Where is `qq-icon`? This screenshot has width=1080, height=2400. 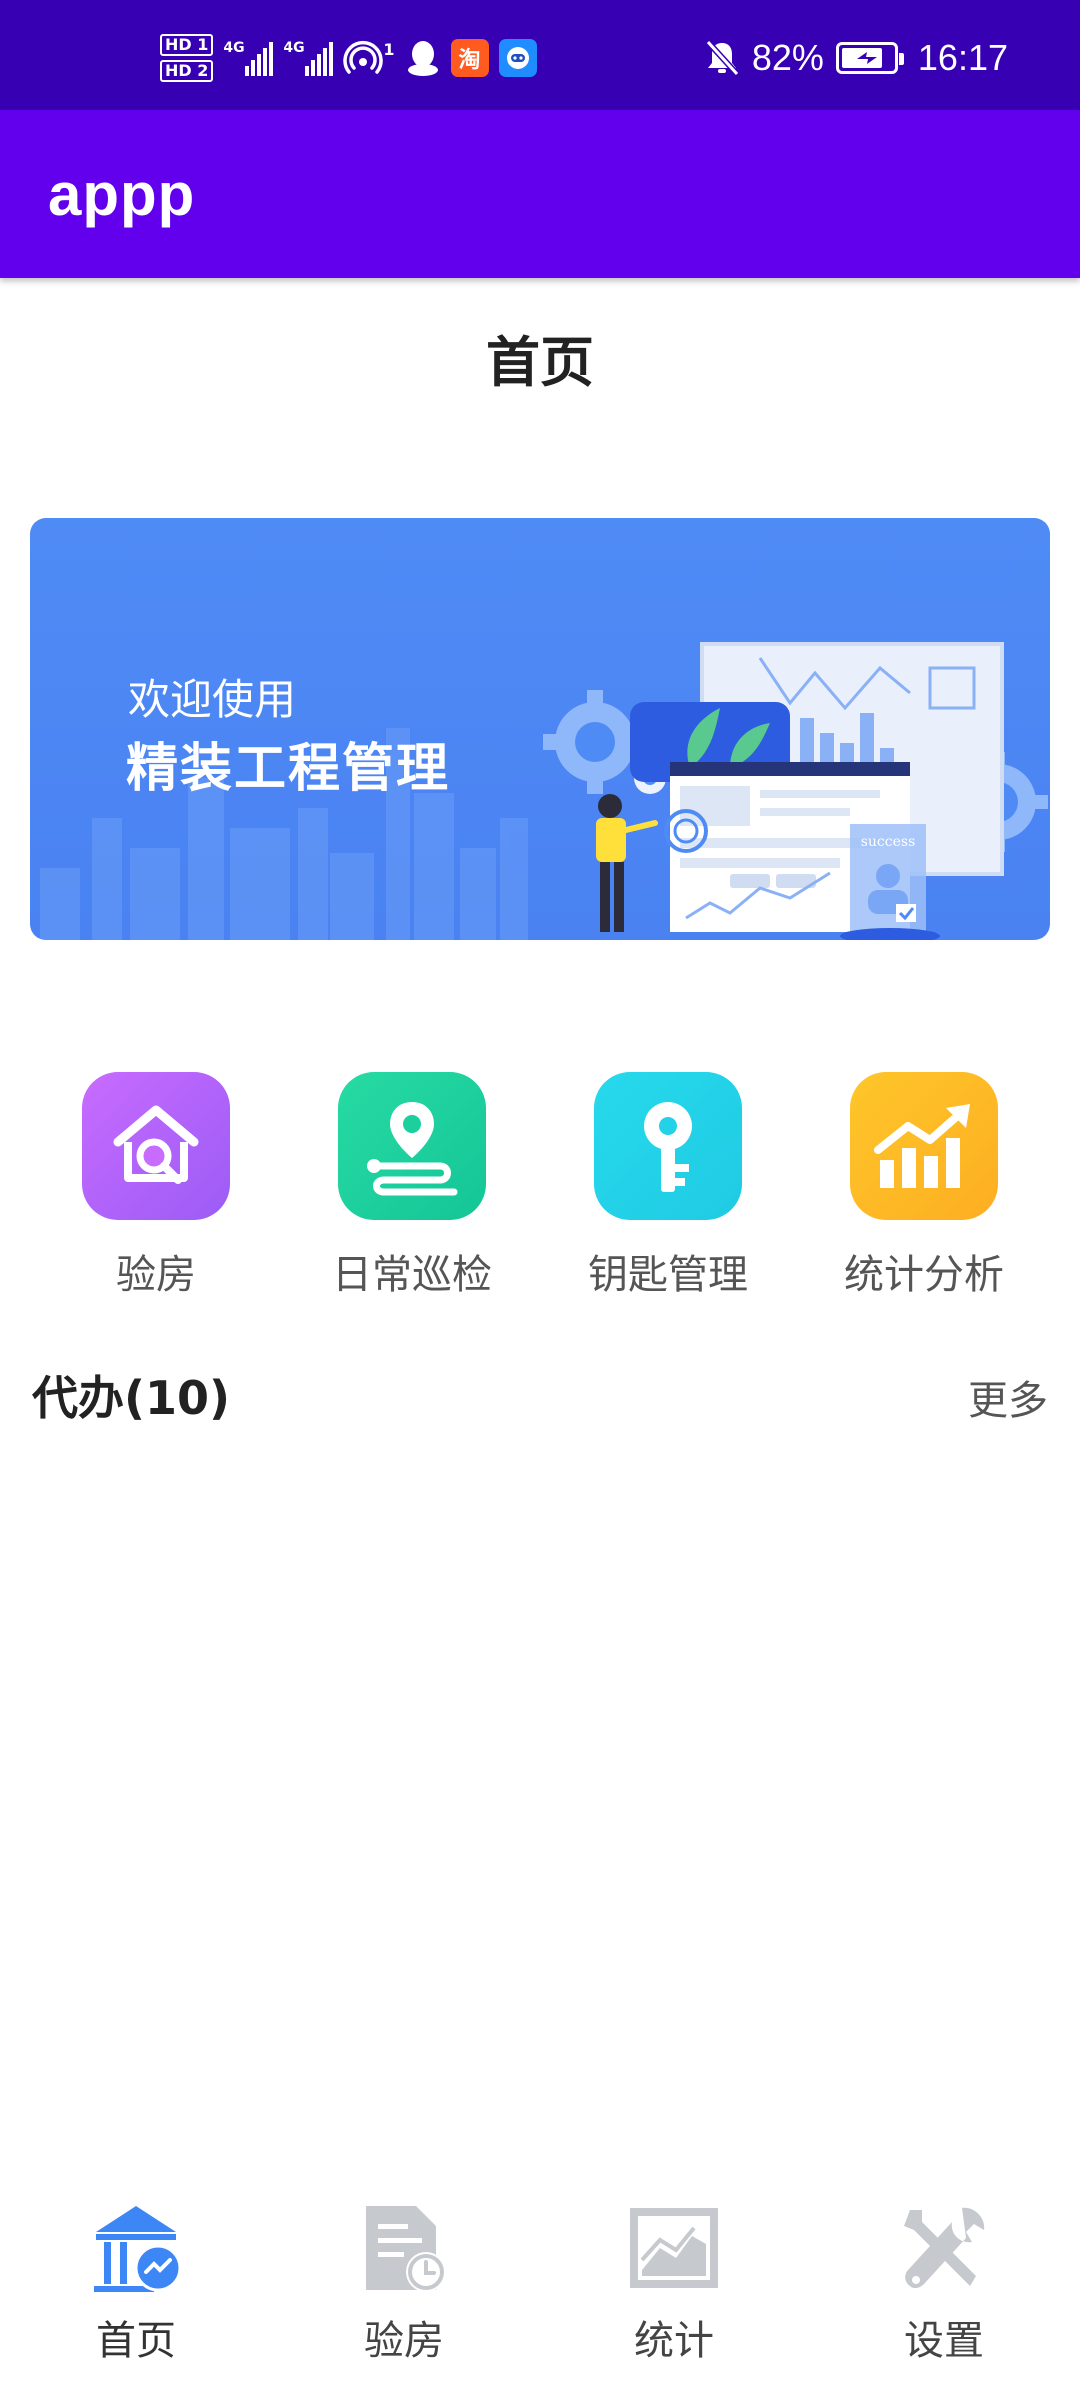 qq-icon is located at coordinates (422, 58).